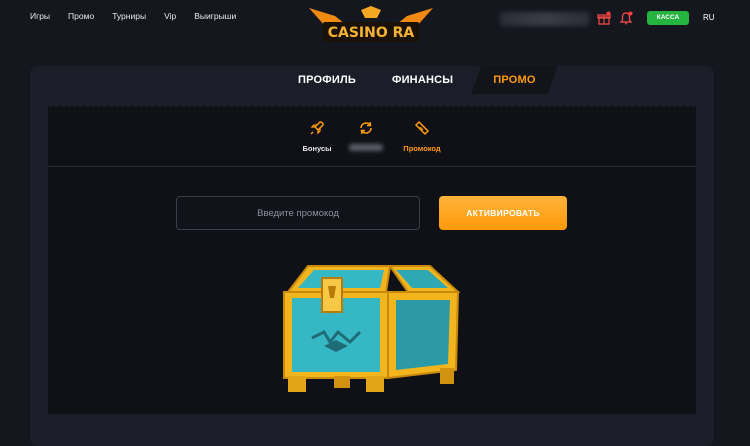 The width and height of the screenshot is (750, 446). I want to click on gift-icon, so click(604, 18).